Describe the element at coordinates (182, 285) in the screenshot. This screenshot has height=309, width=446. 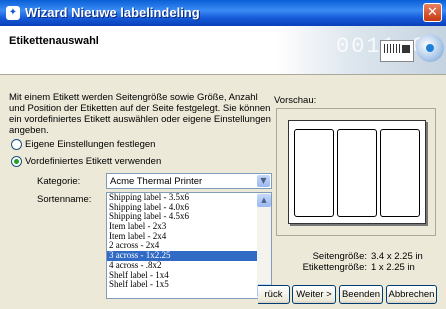
I see `list-item: Shelf label - 1x5` at that location.